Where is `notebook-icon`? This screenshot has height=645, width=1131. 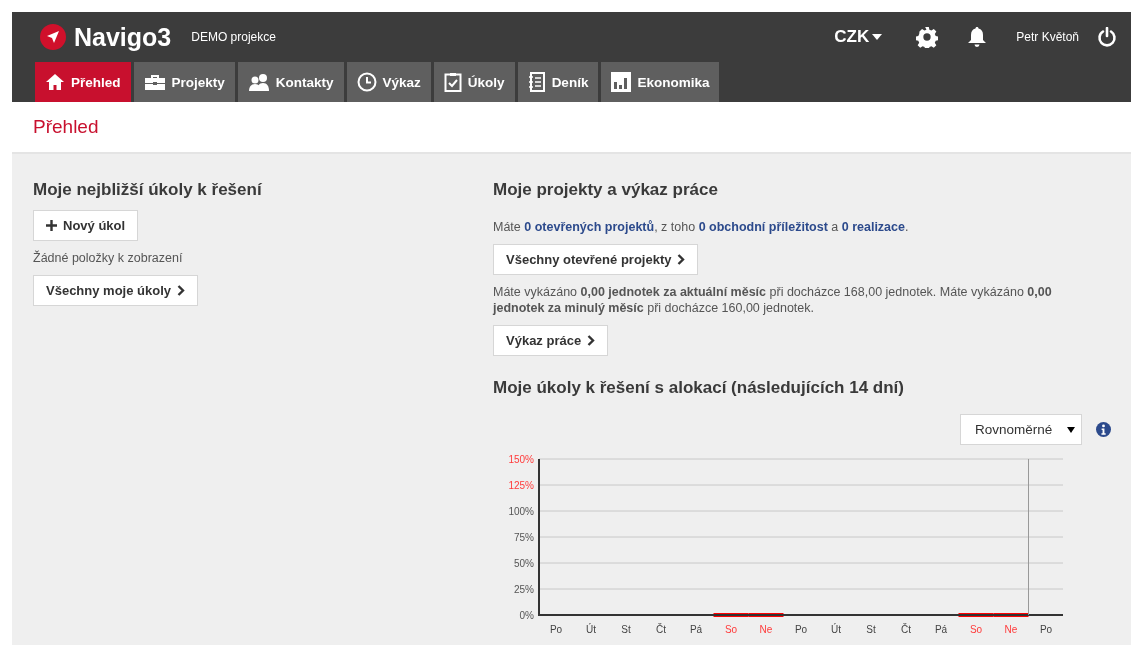
notebook-icon is located at coordinates (536, 82).